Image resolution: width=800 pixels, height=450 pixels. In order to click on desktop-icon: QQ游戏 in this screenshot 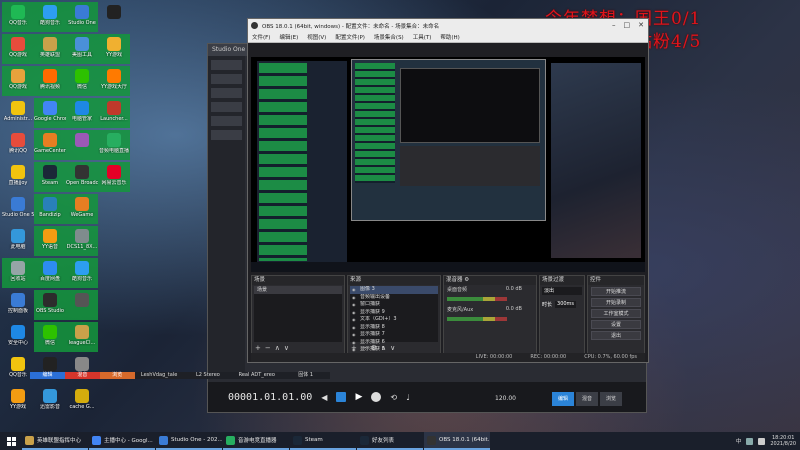, I will do `click(18, 49)`.